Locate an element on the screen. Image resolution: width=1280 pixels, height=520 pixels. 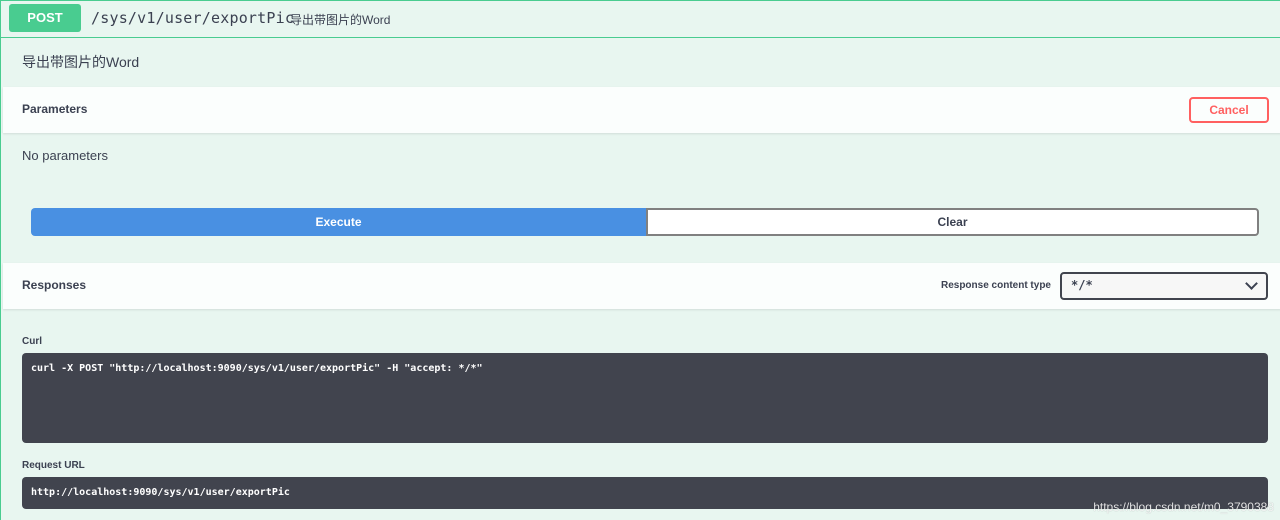
response-content-type-value: */* is located at coordinates (1082, 285).